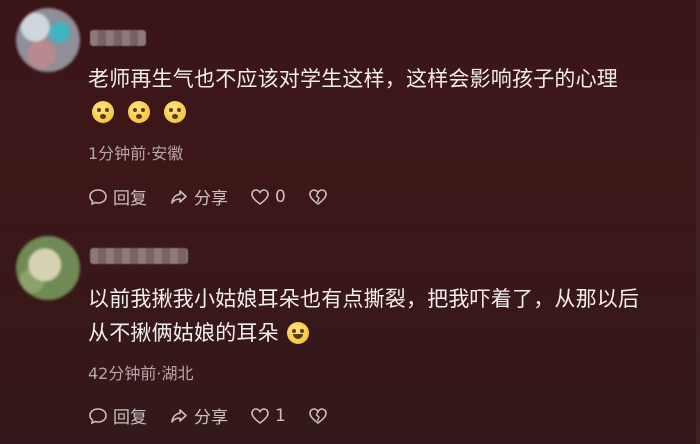  I want to click on like-count: 1, so click(280, 415).